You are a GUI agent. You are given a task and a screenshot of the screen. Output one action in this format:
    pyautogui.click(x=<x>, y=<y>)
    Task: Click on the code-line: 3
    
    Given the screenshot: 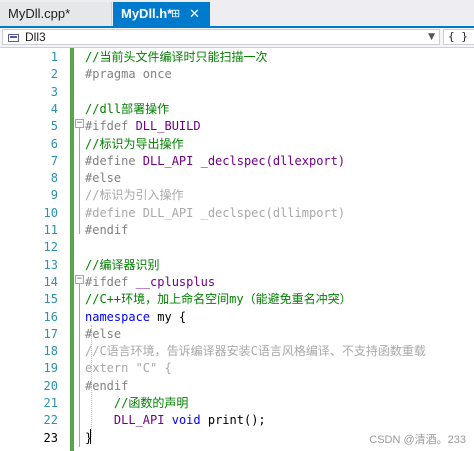 What is the action you would take?
    pyautogui.click(x=237, y=92)
    